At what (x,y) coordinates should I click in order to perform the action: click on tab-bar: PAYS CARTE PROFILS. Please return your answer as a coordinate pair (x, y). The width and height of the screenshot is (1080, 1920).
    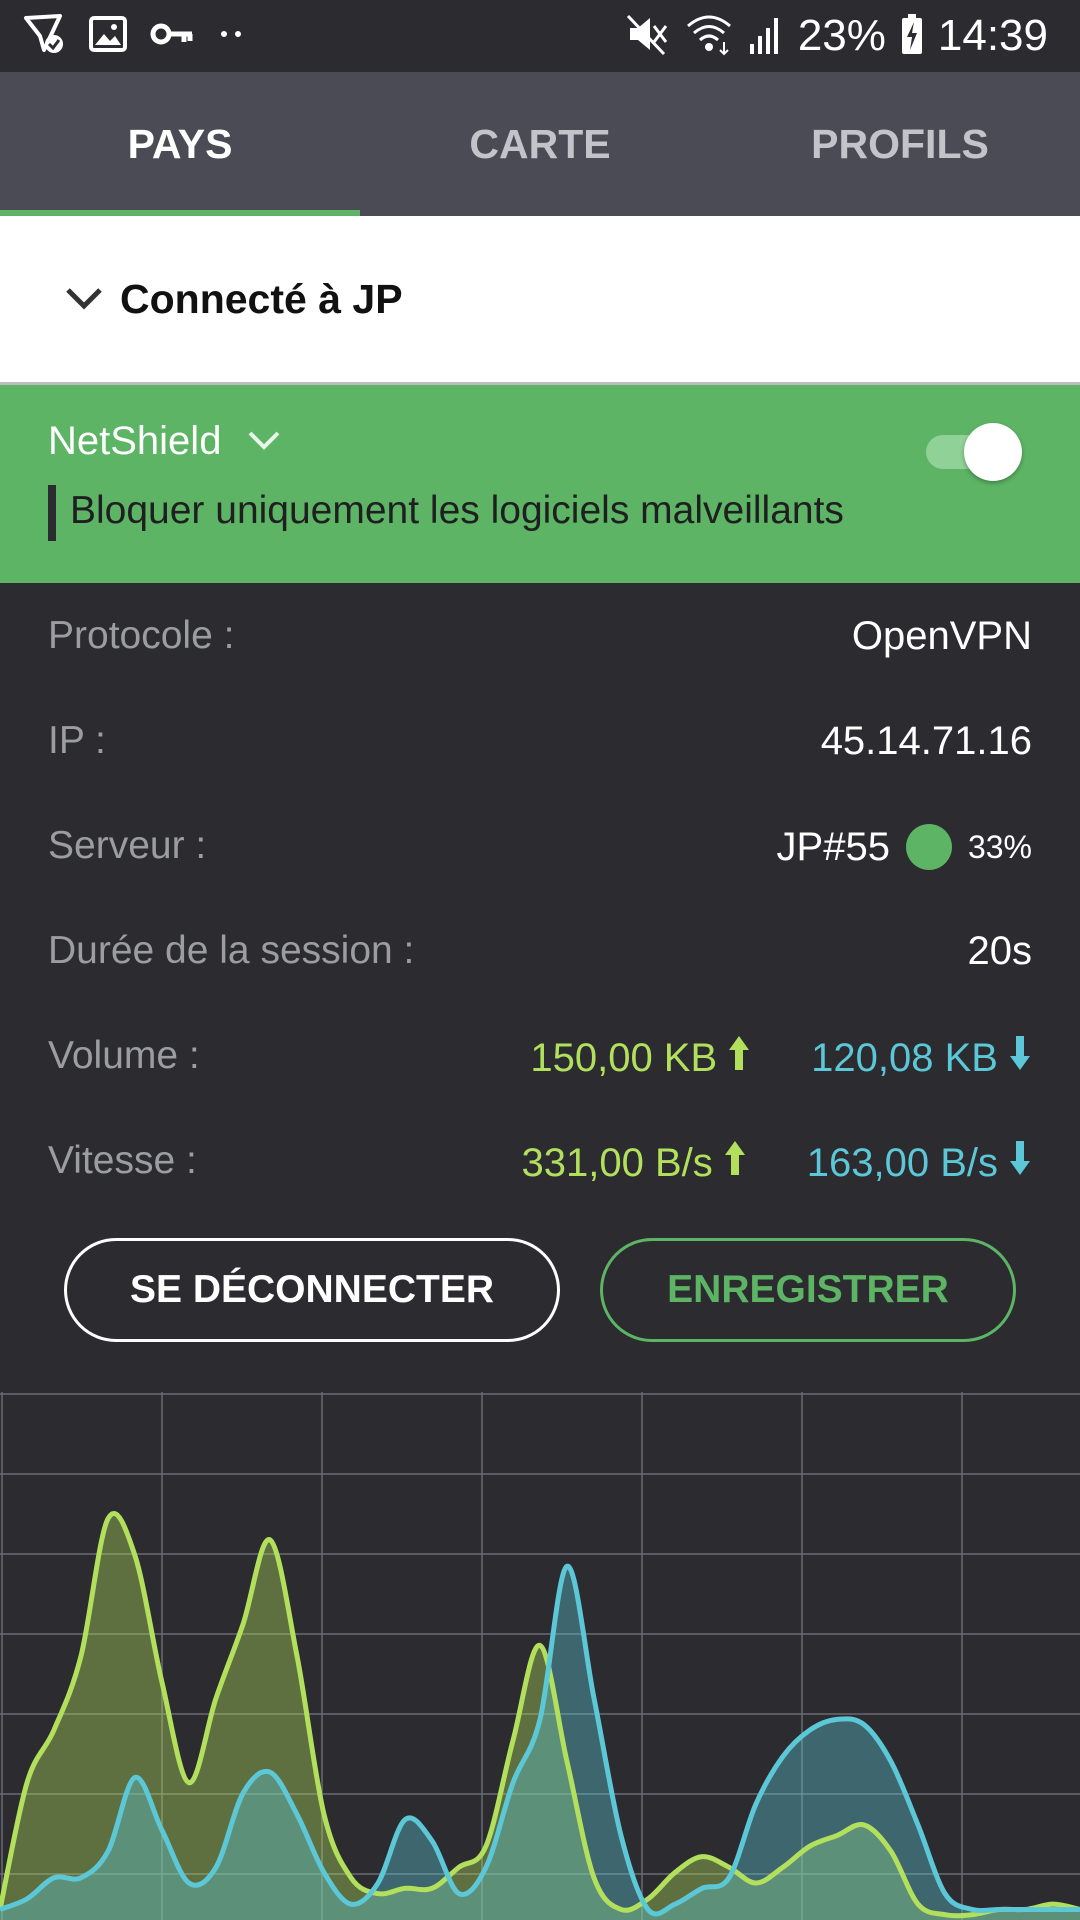
    Looking at the image, I should click on (540, 144).